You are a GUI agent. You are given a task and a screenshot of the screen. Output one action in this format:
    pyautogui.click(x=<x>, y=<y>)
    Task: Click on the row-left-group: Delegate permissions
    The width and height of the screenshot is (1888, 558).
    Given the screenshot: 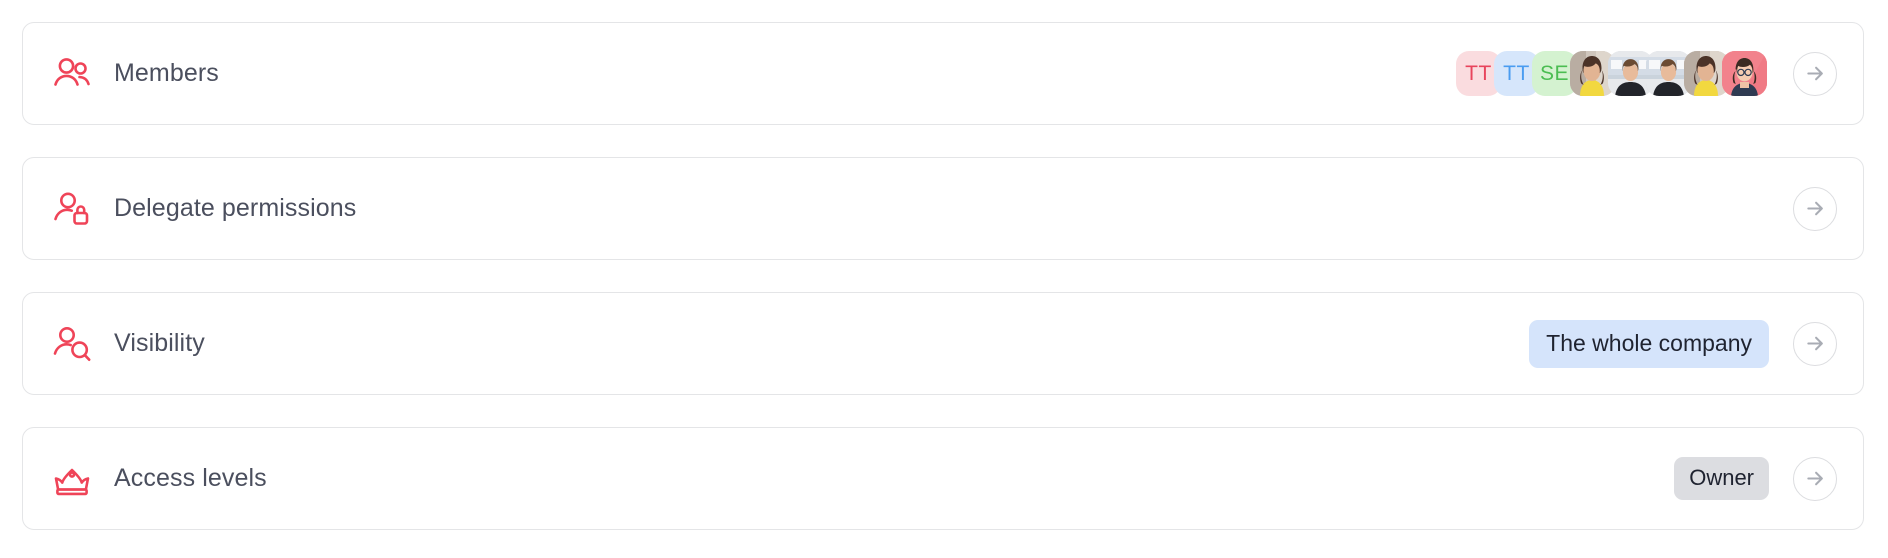 What is the action you would take?
    pyautogui.click(x=203, y=209)
    